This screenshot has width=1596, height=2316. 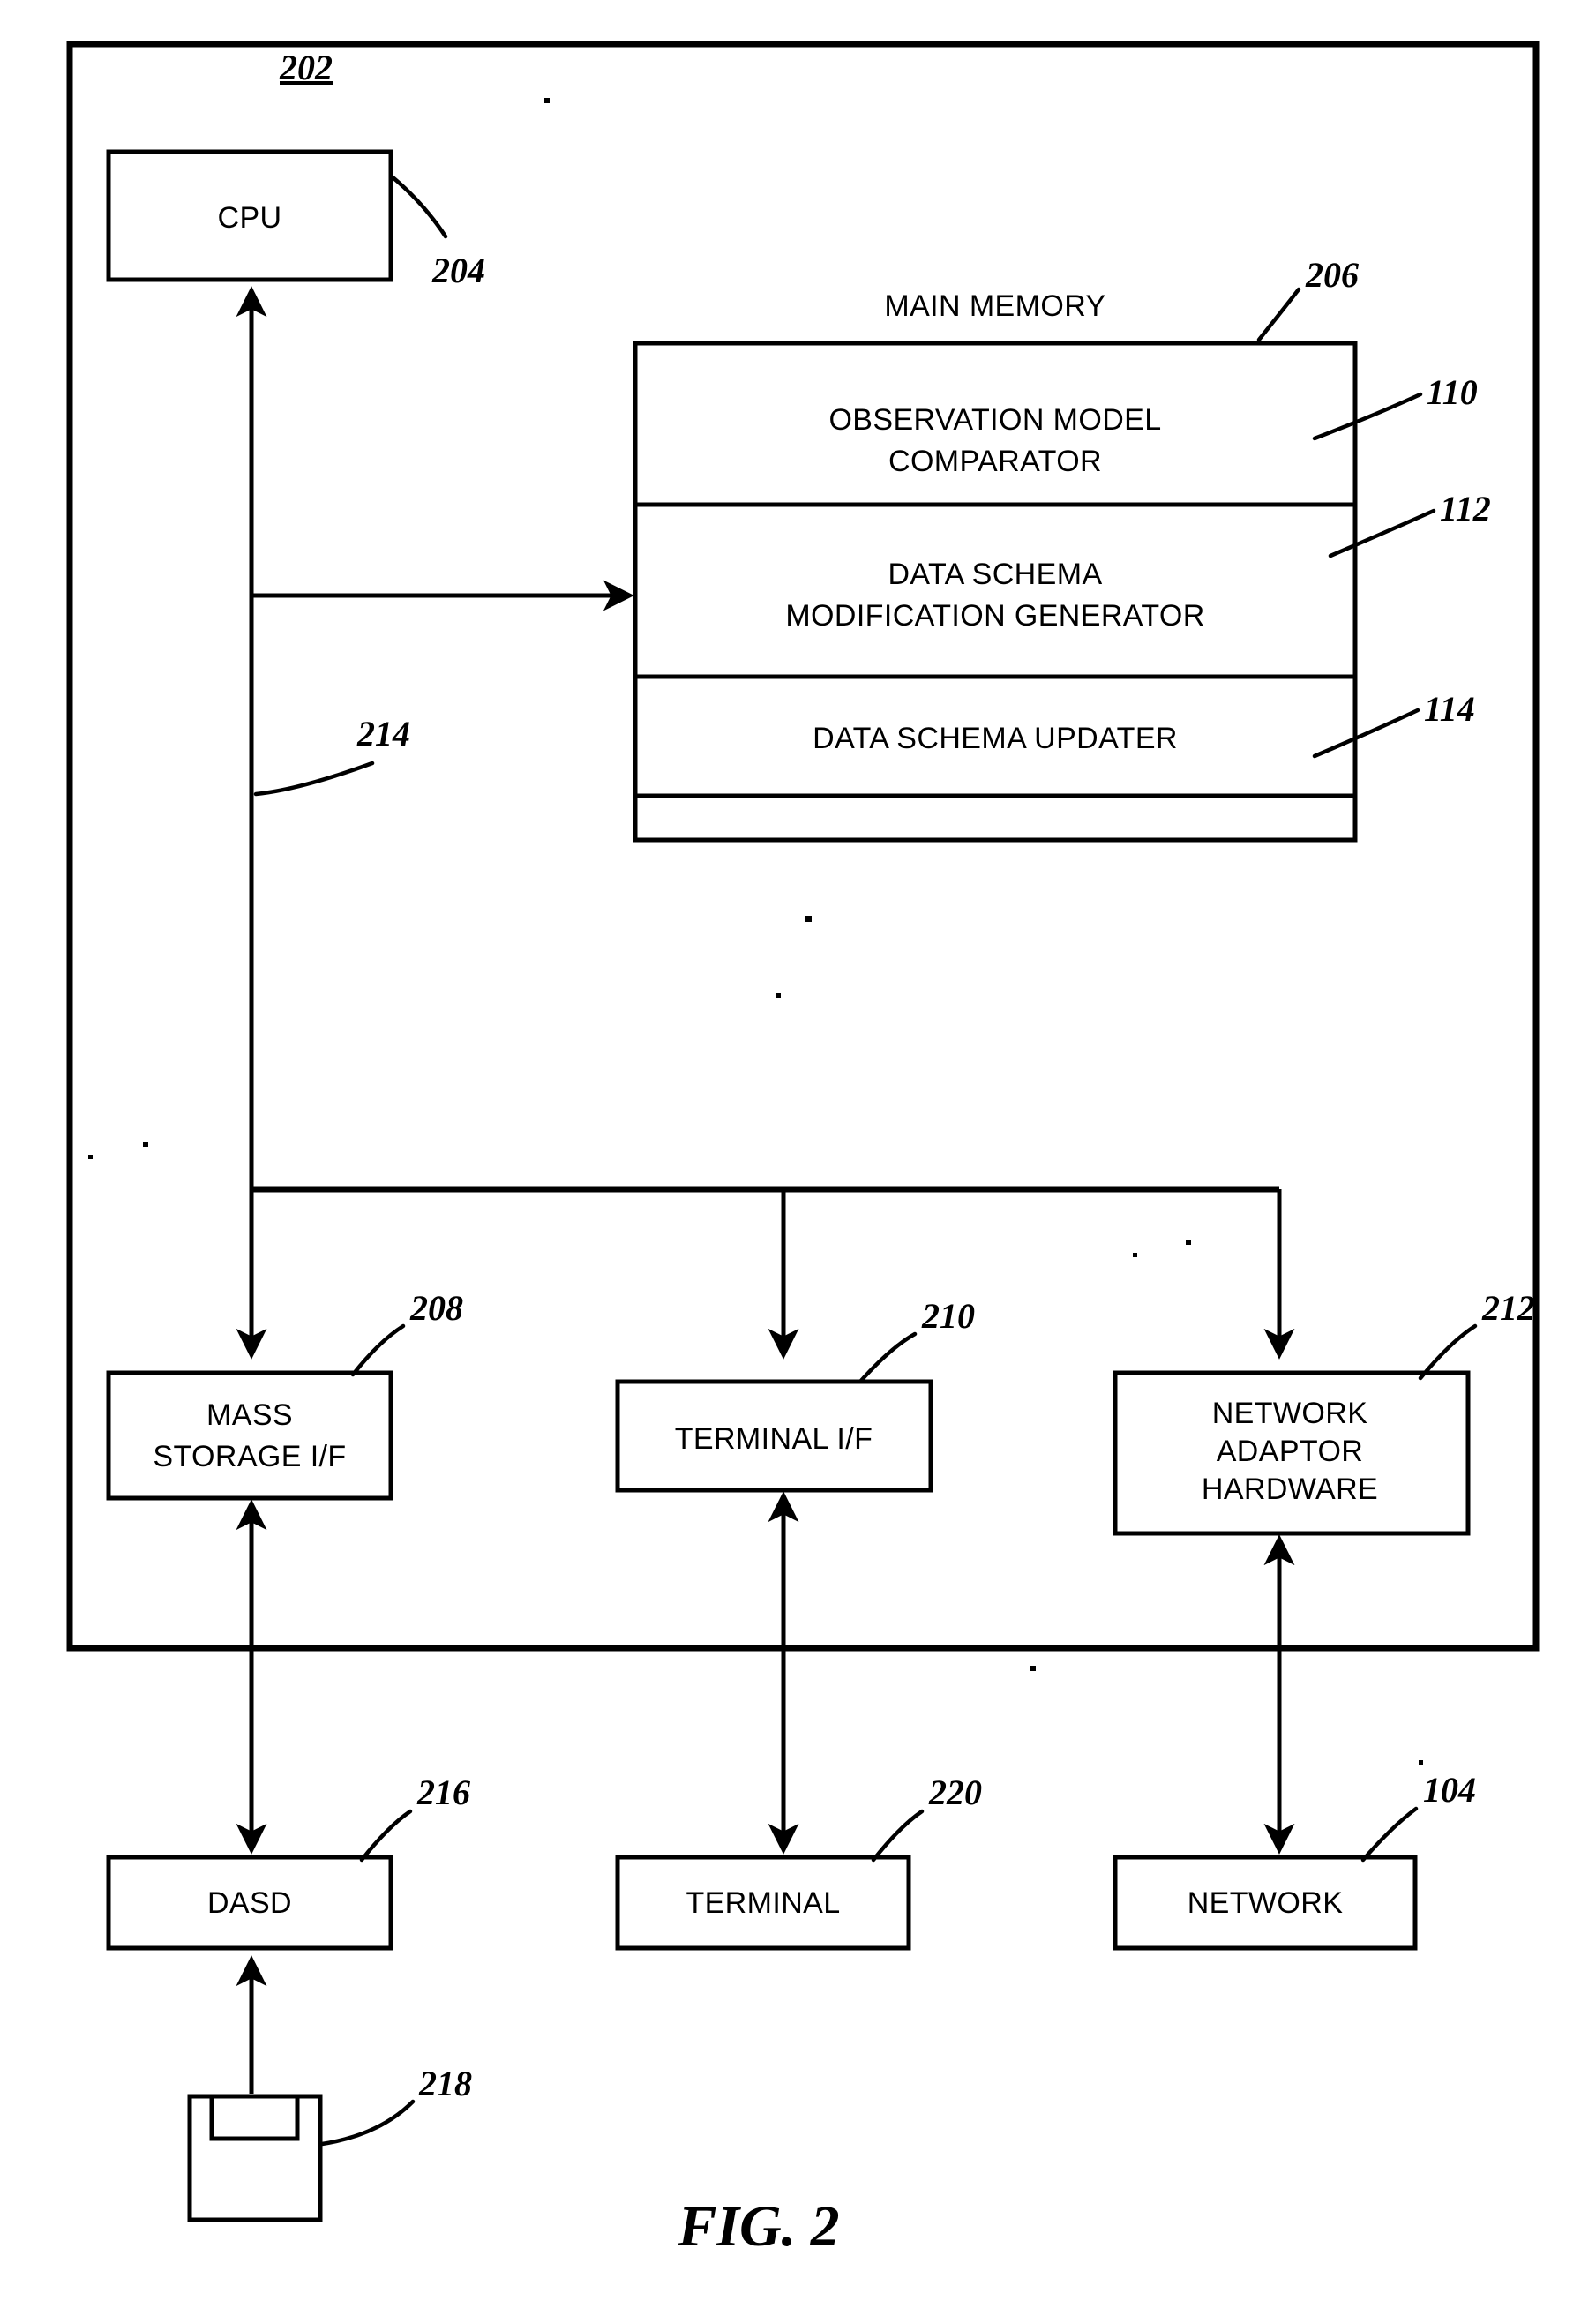 I want to click on ref-218: 218, so click(x=445, y=2083).